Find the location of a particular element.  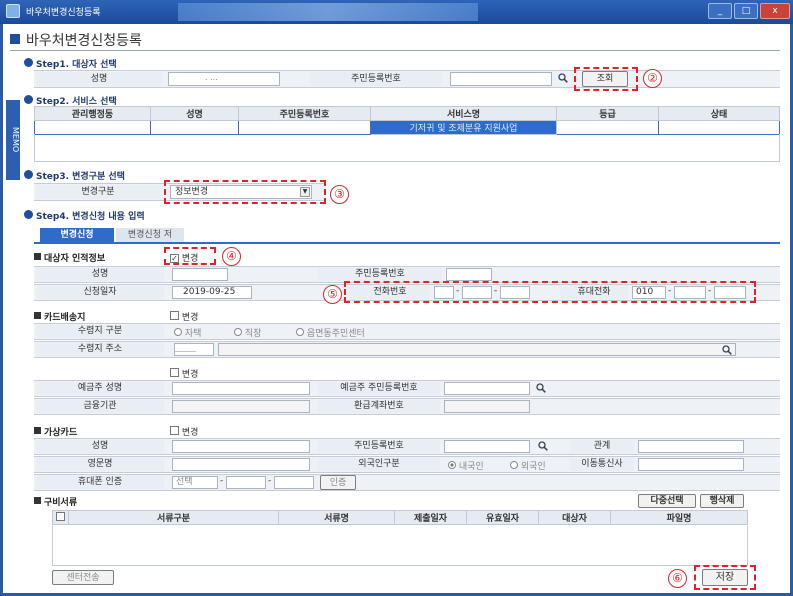

target-info-title: 대상자 인적정보 is located at coordinates (75, 259).